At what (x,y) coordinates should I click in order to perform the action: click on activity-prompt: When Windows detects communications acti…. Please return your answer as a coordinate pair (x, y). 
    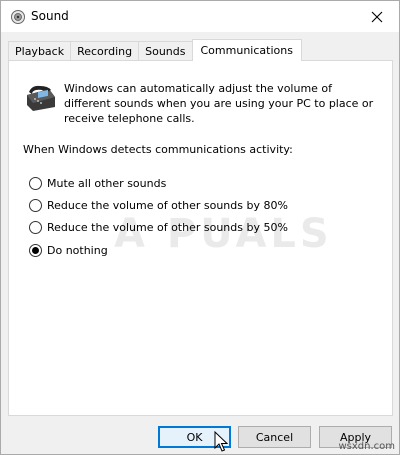
    Looking at the image, I should click on (158, 149).